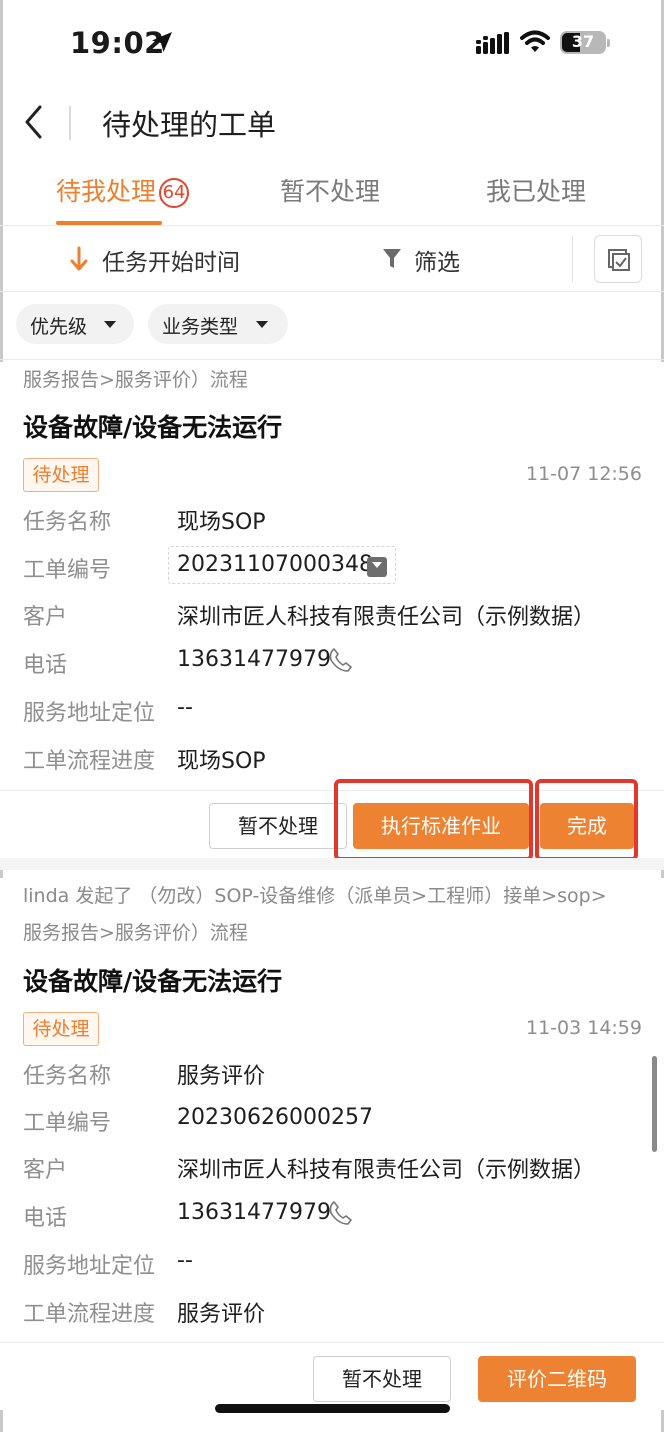  I want to click on business-type-chip: 业务类型, so click(218, 324).